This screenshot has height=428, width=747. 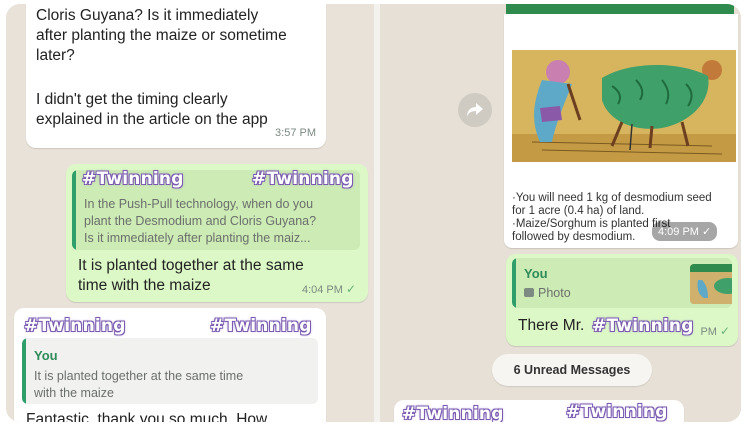 I want to click on message-text: There Mr., so click(x=551, y=325).